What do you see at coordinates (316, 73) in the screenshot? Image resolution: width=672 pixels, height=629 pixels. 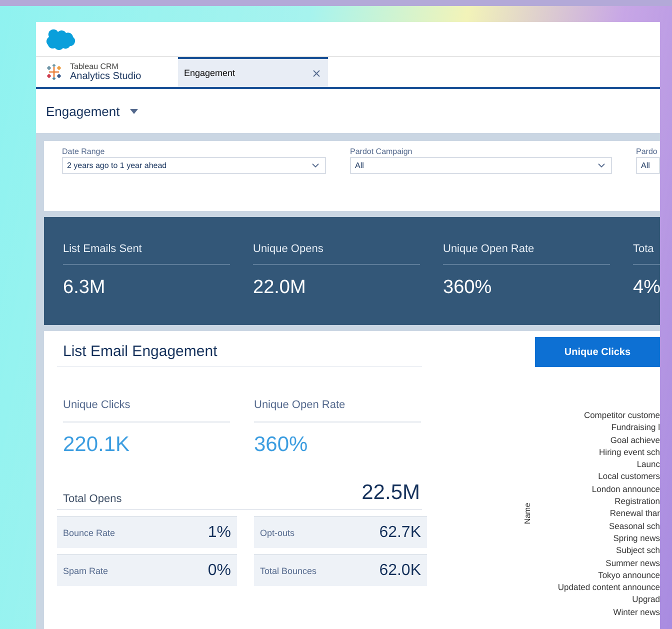 I see `close-icon` at bounding box center [316, 73].